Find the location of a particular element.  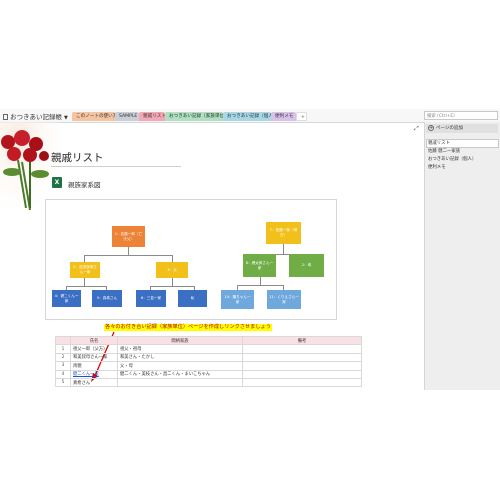

column-header: 備考 is located at coordinates (302, 340).